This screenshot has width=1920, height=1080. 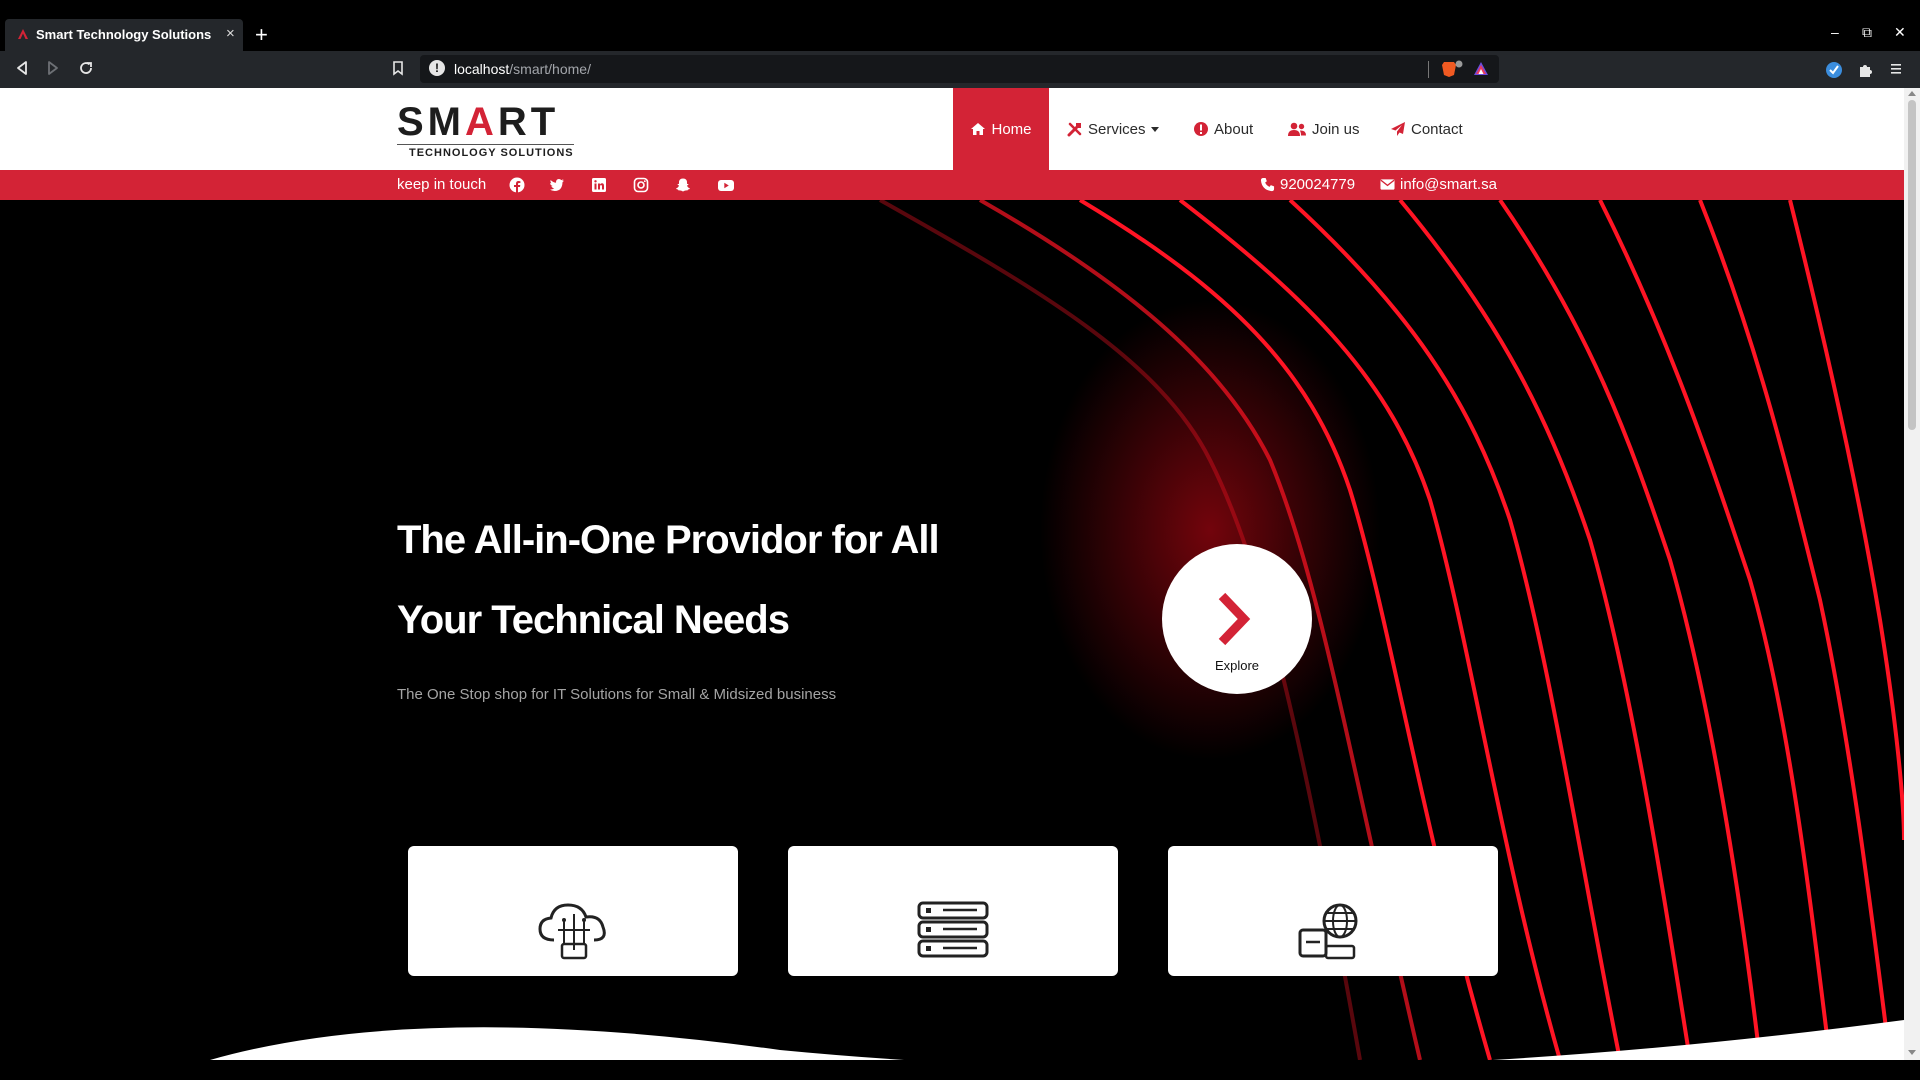 I want to click on brave-shields-icon, so click(x=1452, y=69).